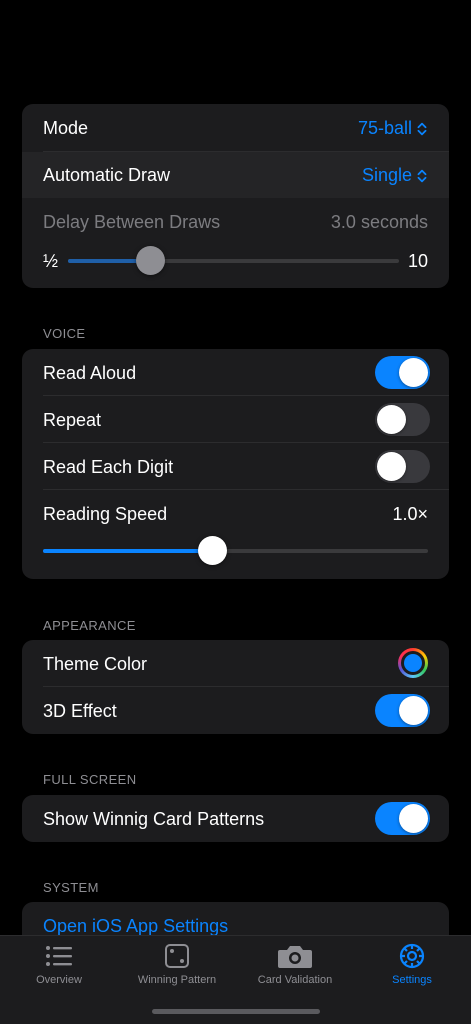 This screenshot has width=471, height=1024. Describe the element at coordinates (66, 128) in the screenshot. I see `mode-label: Mode` at that location.